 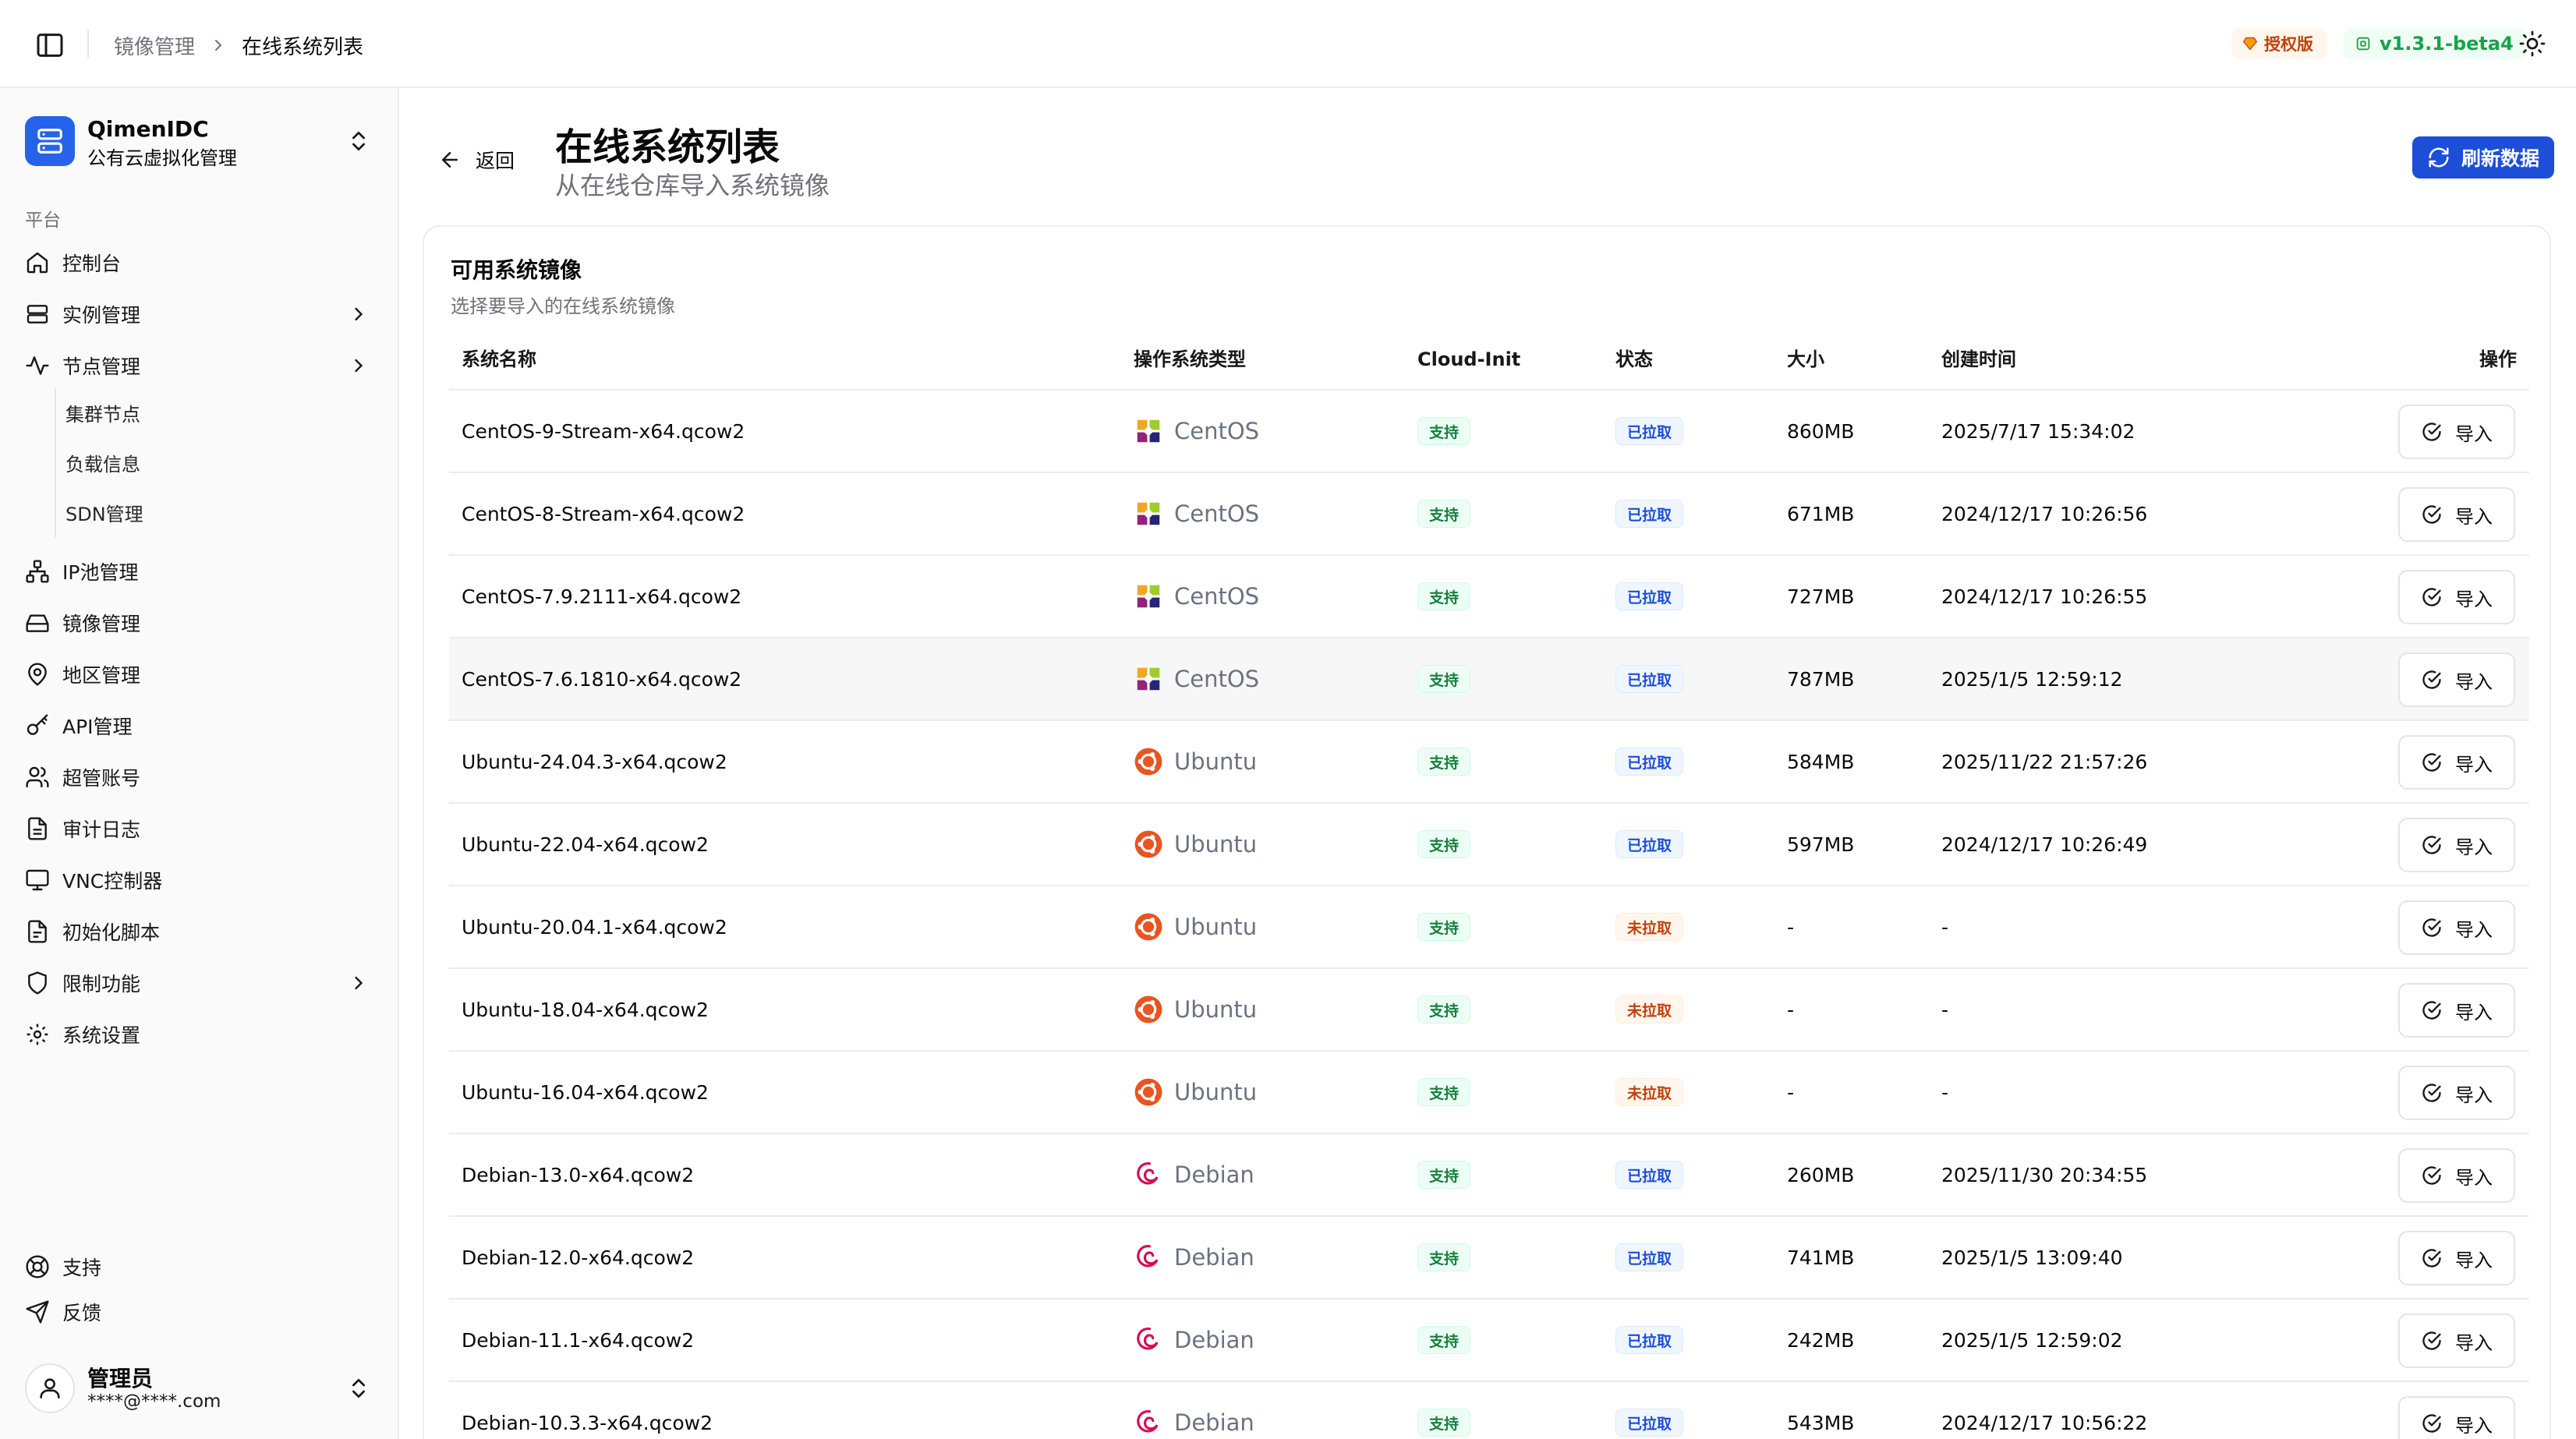 I want to click on sidebar-item-nodes: 节点管理, so click(x=199, y=365).